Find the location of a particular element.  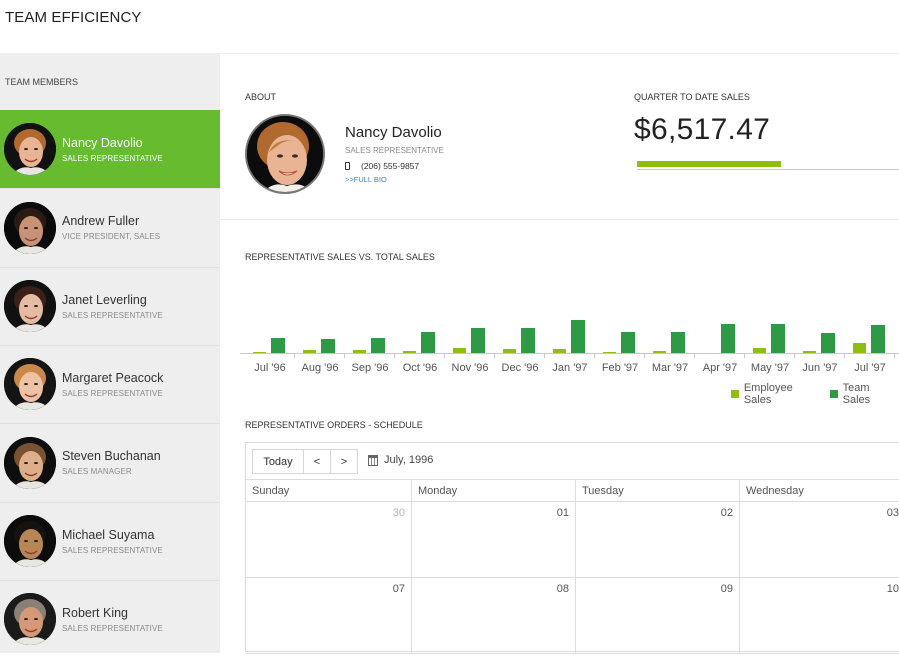

scheduler-toolbar: Today < > July, 1996 is located at coordinates (572, 461).